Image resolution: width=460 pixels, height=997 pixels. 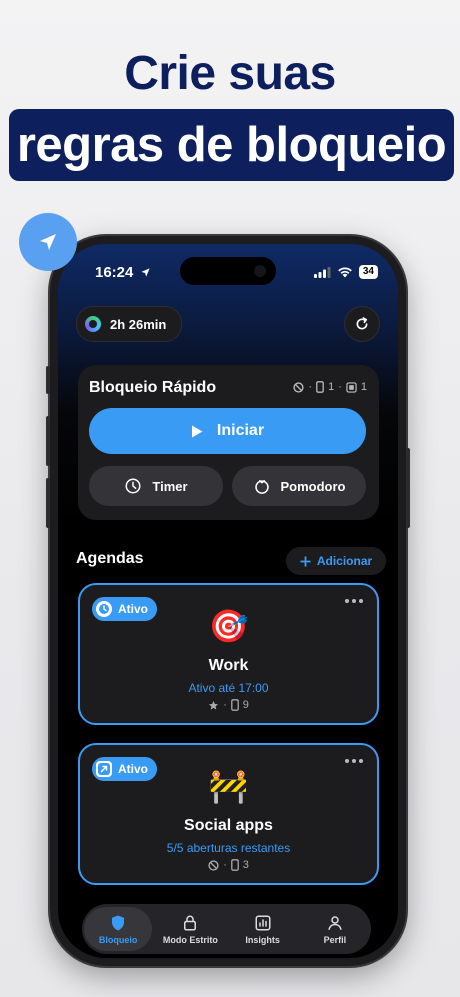 What do you see at coordinates (138, 324) in the screenshot?
I see `focus-time-label: 2h 26min` at bounding box center [138, 324].